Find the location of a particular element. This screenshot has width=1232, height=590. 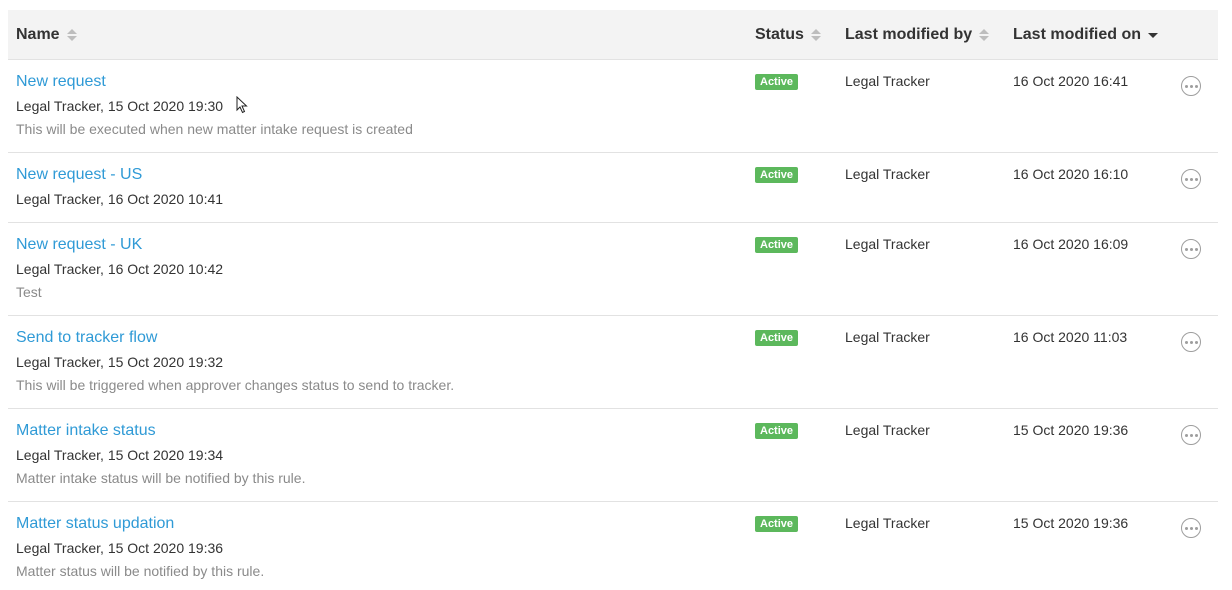

column-header-name-label: Name is located at coordinates (38, 34).